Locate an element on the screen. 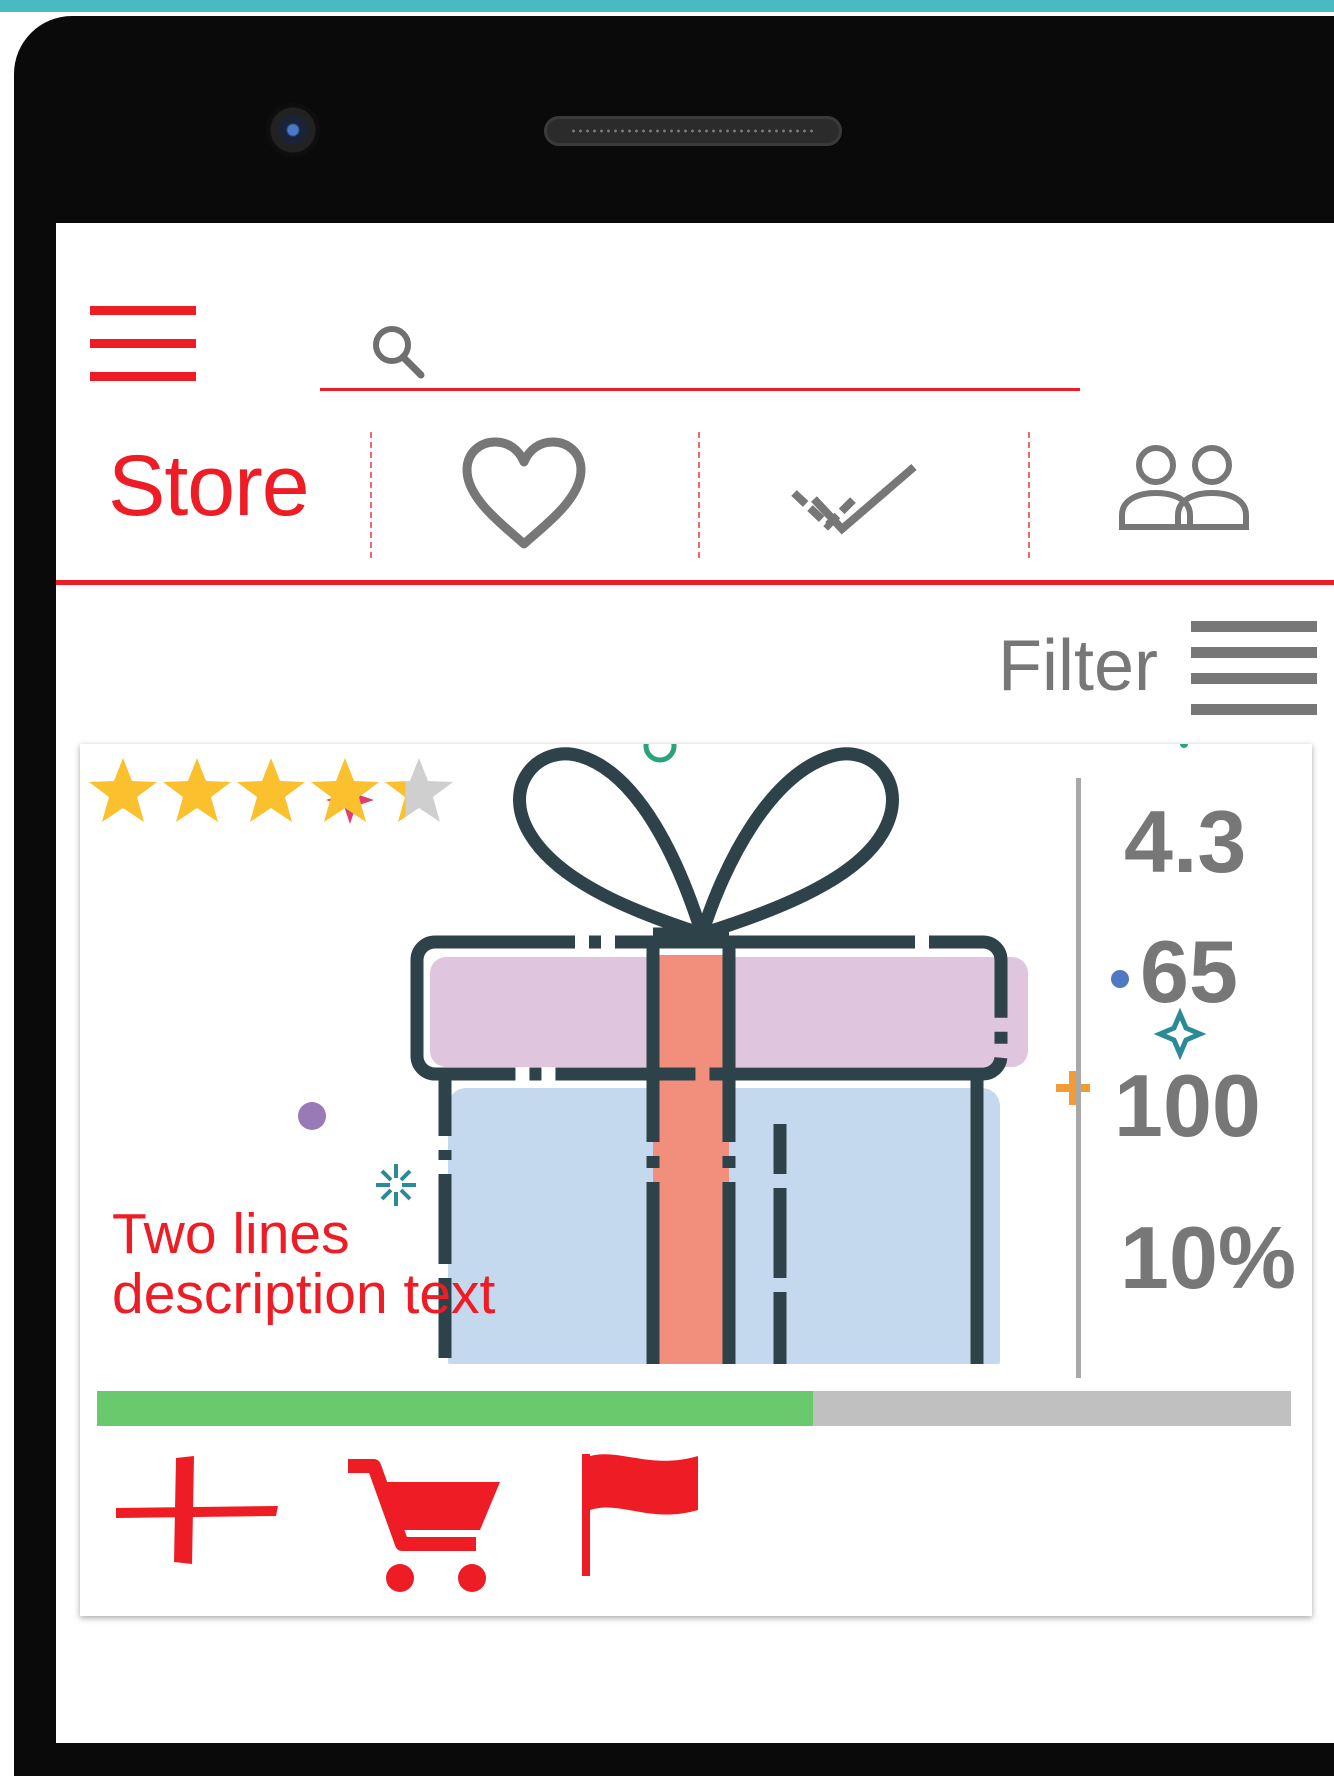 This screenshot has width=1334, height=1776. stat-discount: 10% is located at coordinates (1208, 1257).